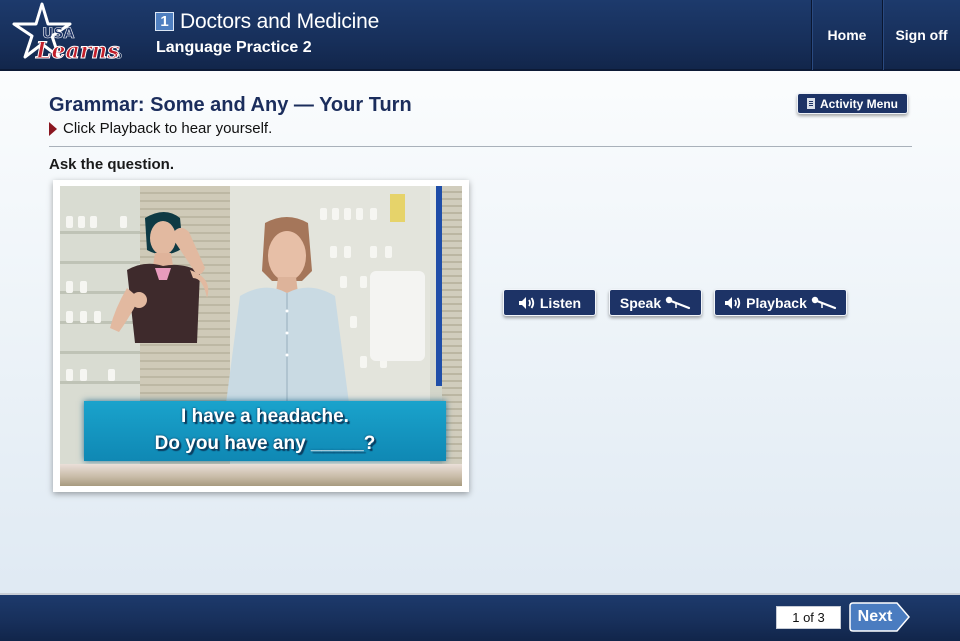  What do you see at coordinates (880, 617) in the screenshot?
I see `next-button` at bounding box center [880, 617].